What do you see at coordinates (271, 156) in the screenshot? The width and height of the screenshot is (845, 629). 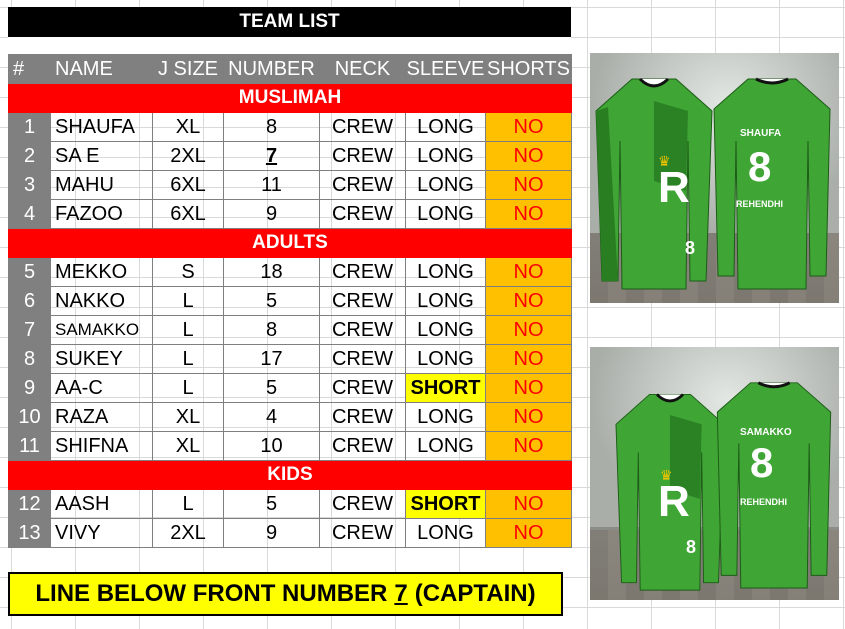 I see `jersey-number-cell: 7` at bounding box center [271, 156].